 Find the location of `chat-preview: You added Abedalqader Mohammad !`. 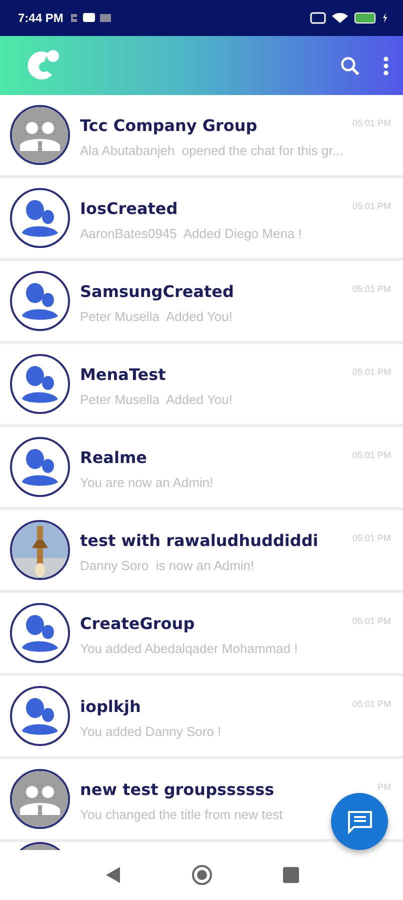

chat-preview: You added Abedalqader Mohammad ! is located at coordinates (189, 648).